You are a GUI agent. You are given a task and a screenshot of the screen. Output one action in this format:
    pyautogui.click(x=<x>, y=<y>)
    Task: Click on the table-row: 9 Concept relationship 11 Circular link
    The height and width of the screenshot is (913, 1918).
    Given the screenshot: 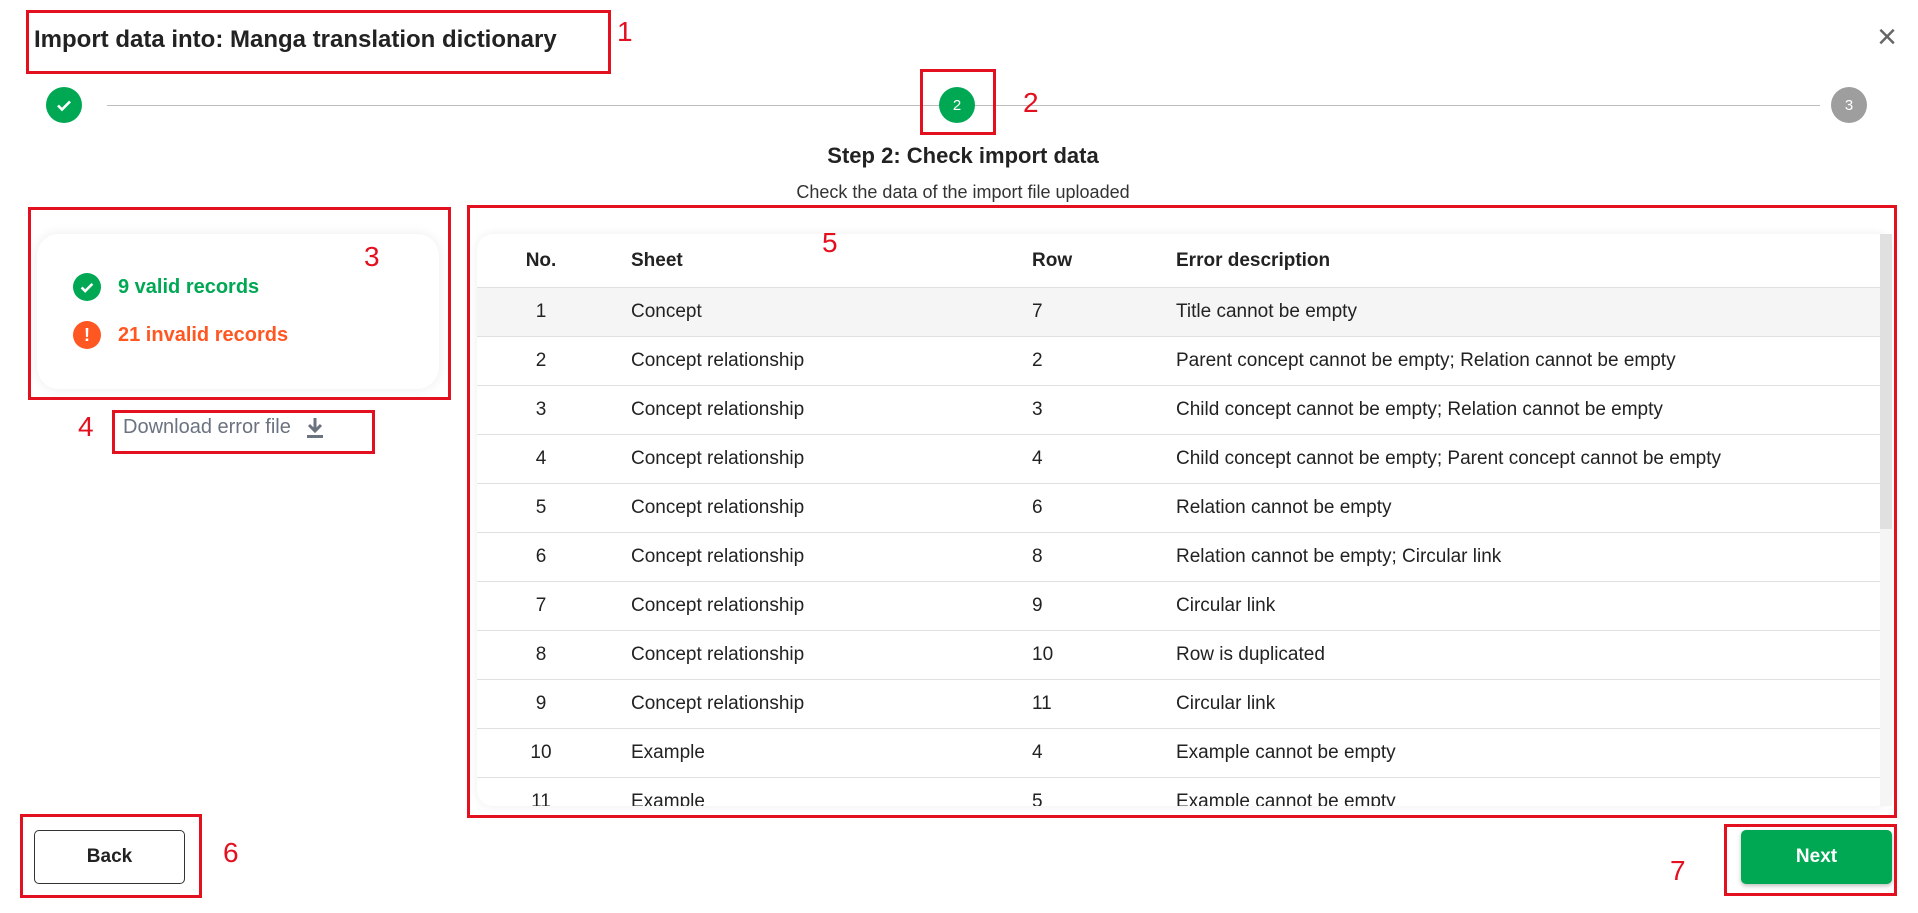 What is the action you would take?
    pyautogui.click(x=1178, y=704)
    